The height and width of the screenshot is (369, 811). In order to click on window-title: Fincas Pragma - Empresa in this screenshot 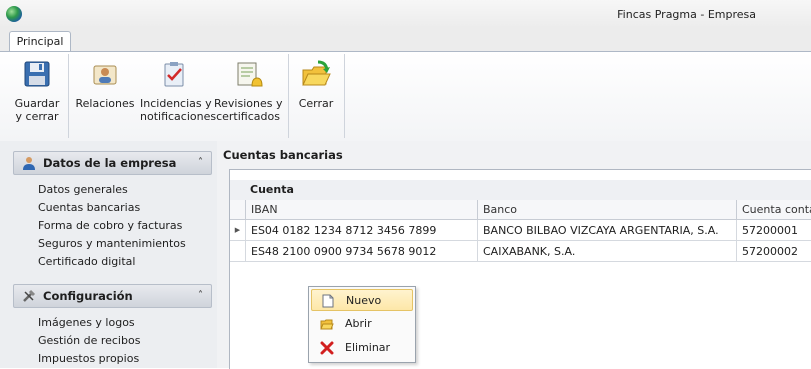, I will do `click(686, 14)`.